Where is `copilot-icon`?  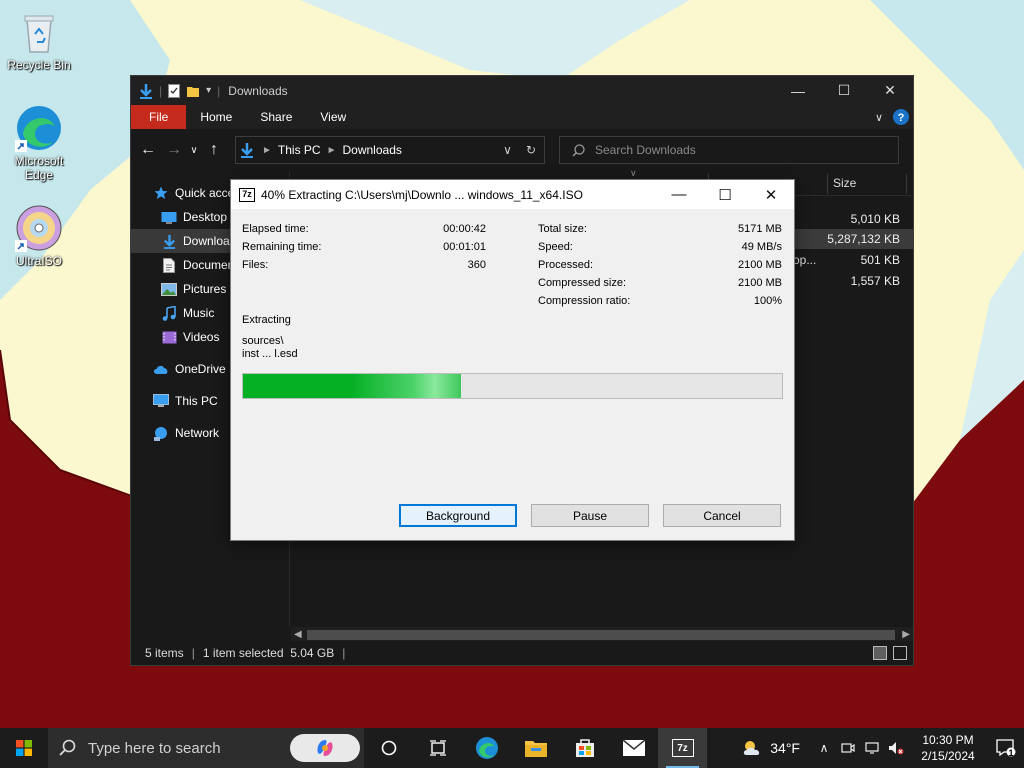
copilot-icon is located at coordinates (325, 748).